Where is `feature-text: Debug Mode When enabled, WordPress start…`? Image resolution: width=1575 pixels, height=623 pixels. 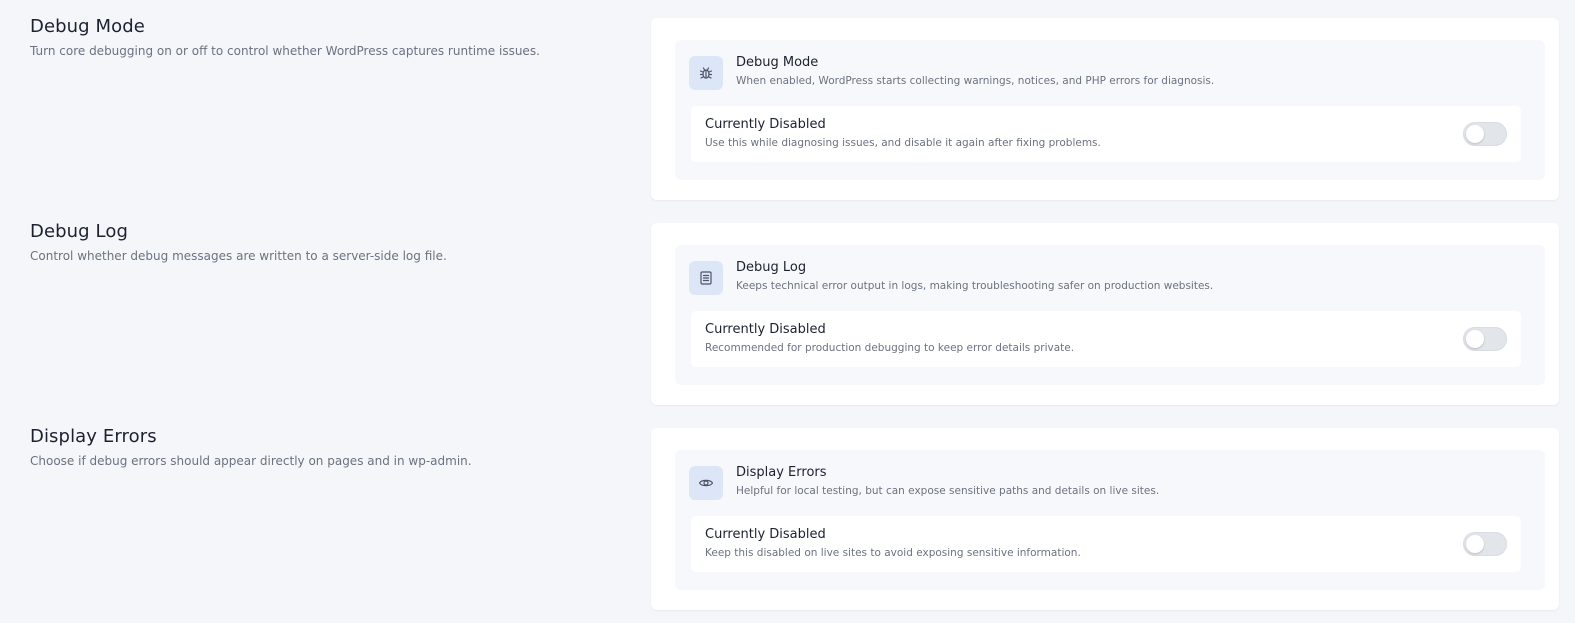 feature-text: Debug Mode When enabled, WordPress start… is located at coordinates (975, 71).